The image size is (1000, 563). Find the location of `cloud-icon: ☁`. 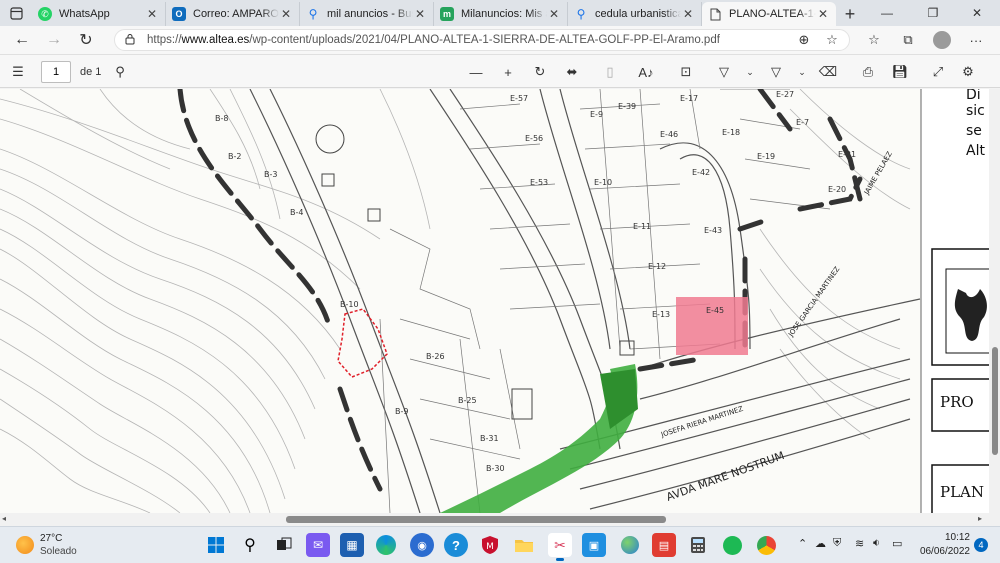

cloud-icon: ☁ is located at coordinates (820, 543).